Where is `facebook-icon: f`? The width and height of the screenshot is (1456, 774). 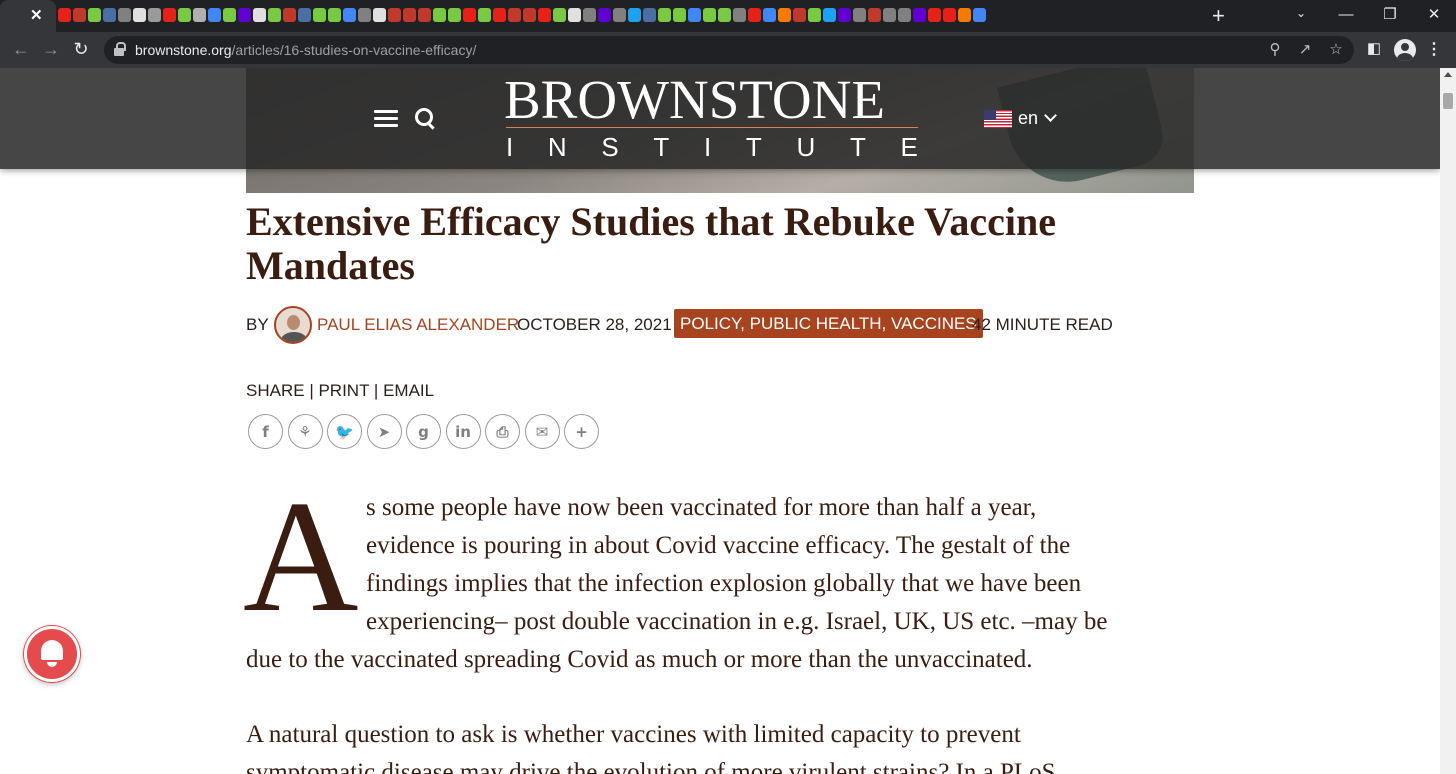
facebook-icon: f is located at coordinates (265, 431).